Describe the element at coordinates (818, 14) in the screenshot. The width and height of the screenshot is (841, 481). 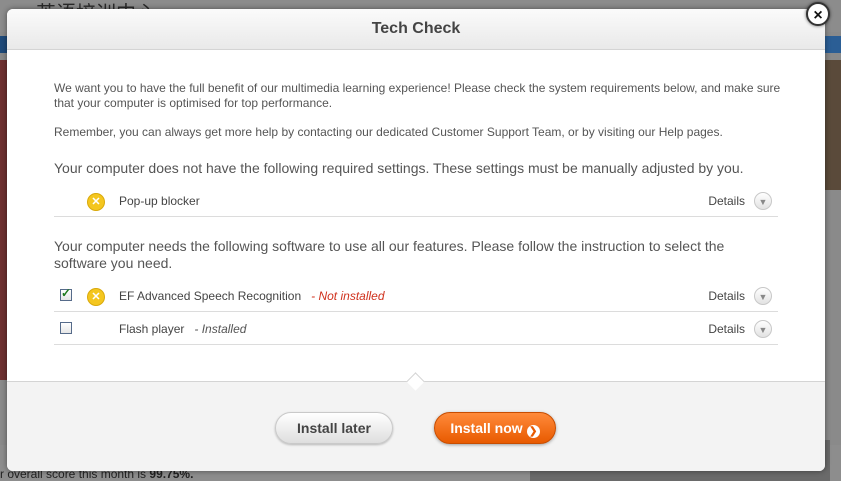
I see `close-icon: ×` at that location.